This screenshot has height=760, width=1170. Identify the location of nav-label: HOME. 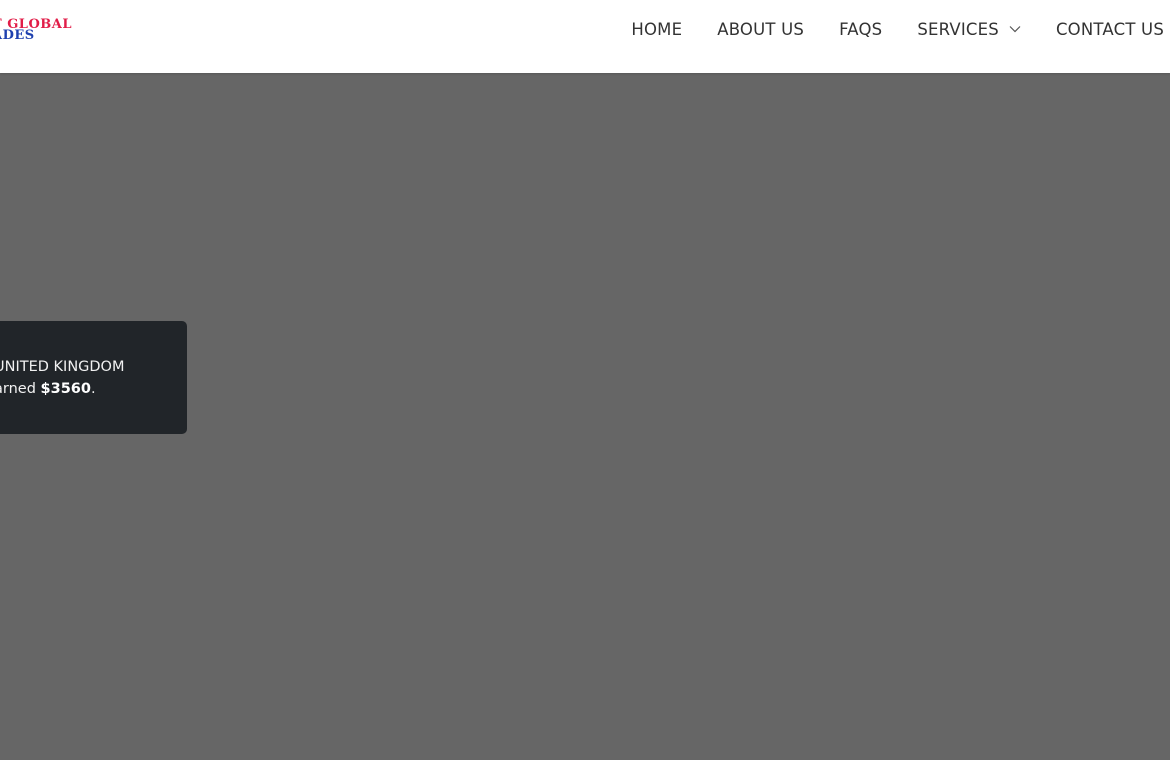
(657, 29).